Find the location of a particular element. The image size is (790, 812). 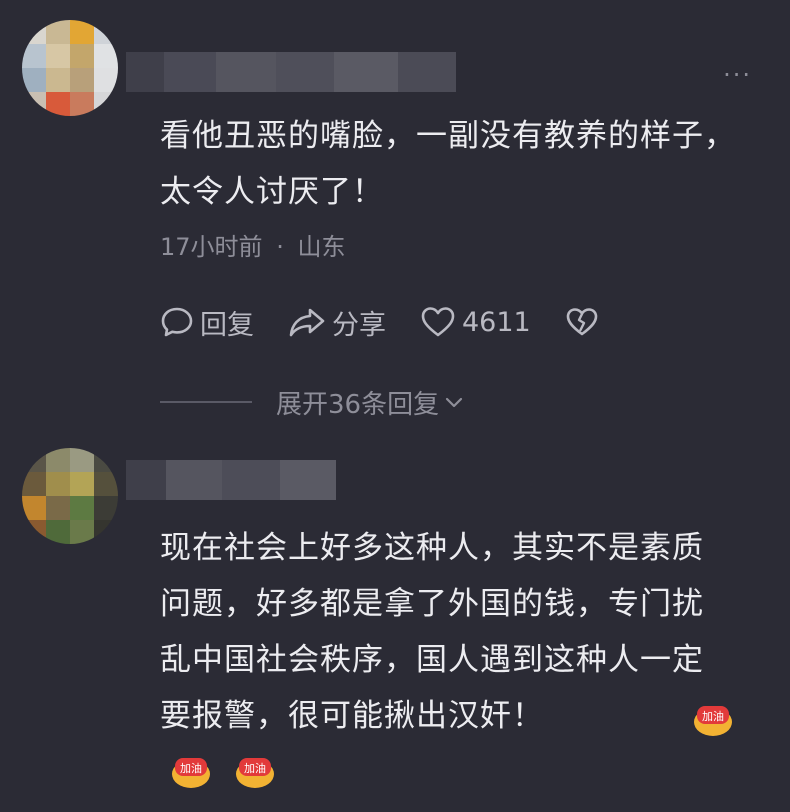

like-button: 4611 is located at coordinates (475, 322).